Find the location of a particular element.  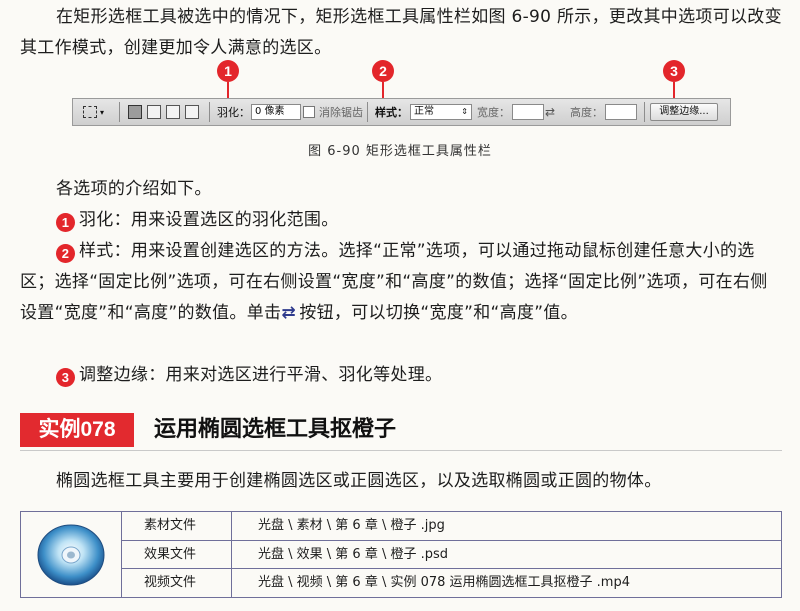

figure-caption: 图 6-90 矩形选框工具属性栏 is located at coordinates (400, 151).